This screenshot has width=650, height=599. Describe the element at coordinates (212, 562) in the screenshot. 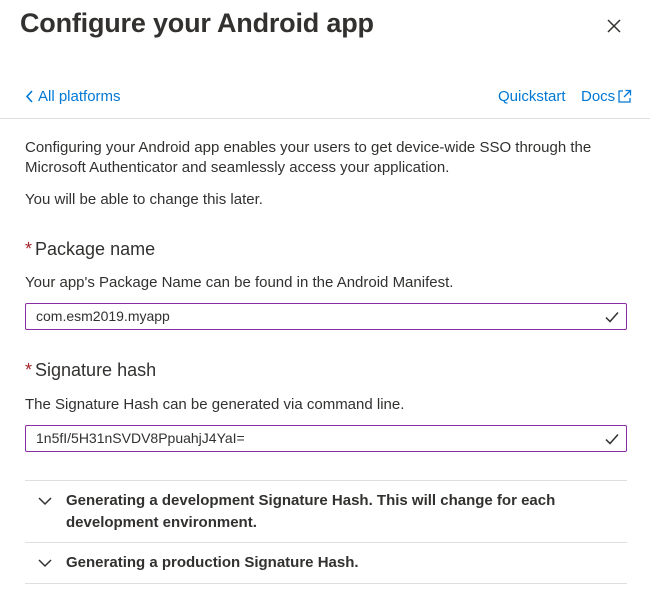

I see `accordion-item-label: Generating a production Signature Hash.` at that location.